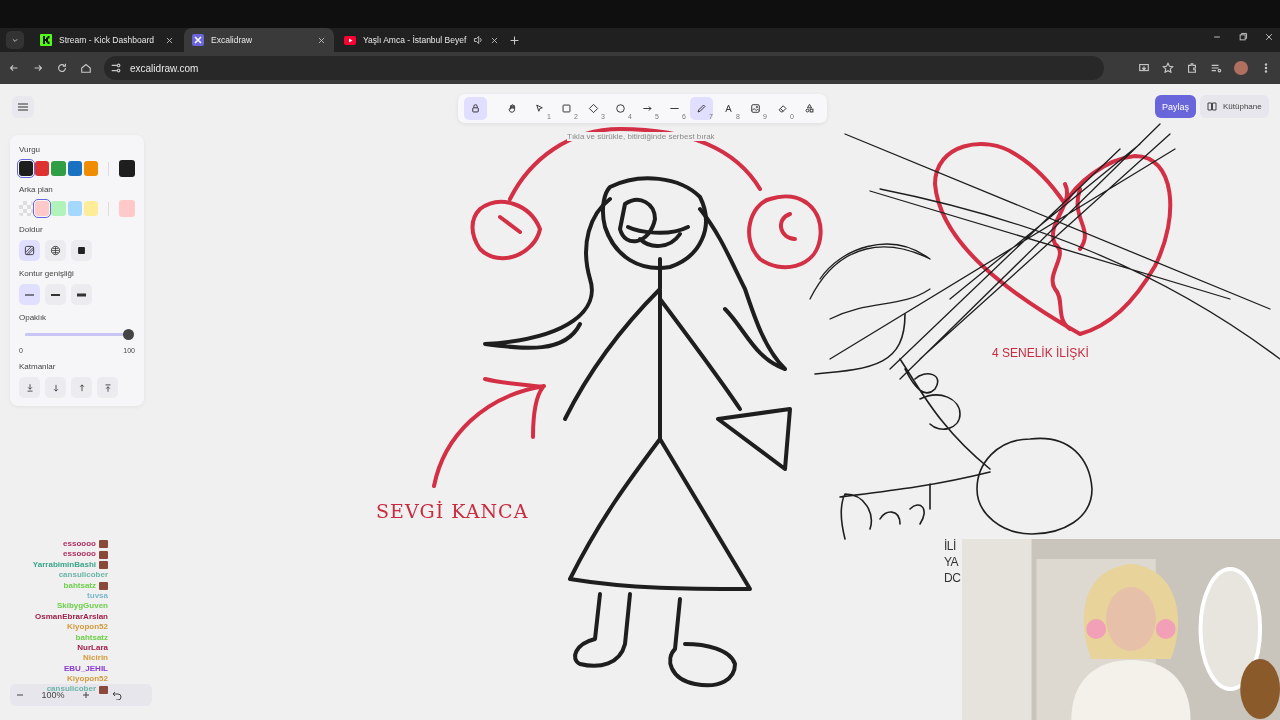 This screenshot has height=720, width=1280. Describe the element at coordinates (117, 695) in the screenshot. I see `undo-icon` at that location.